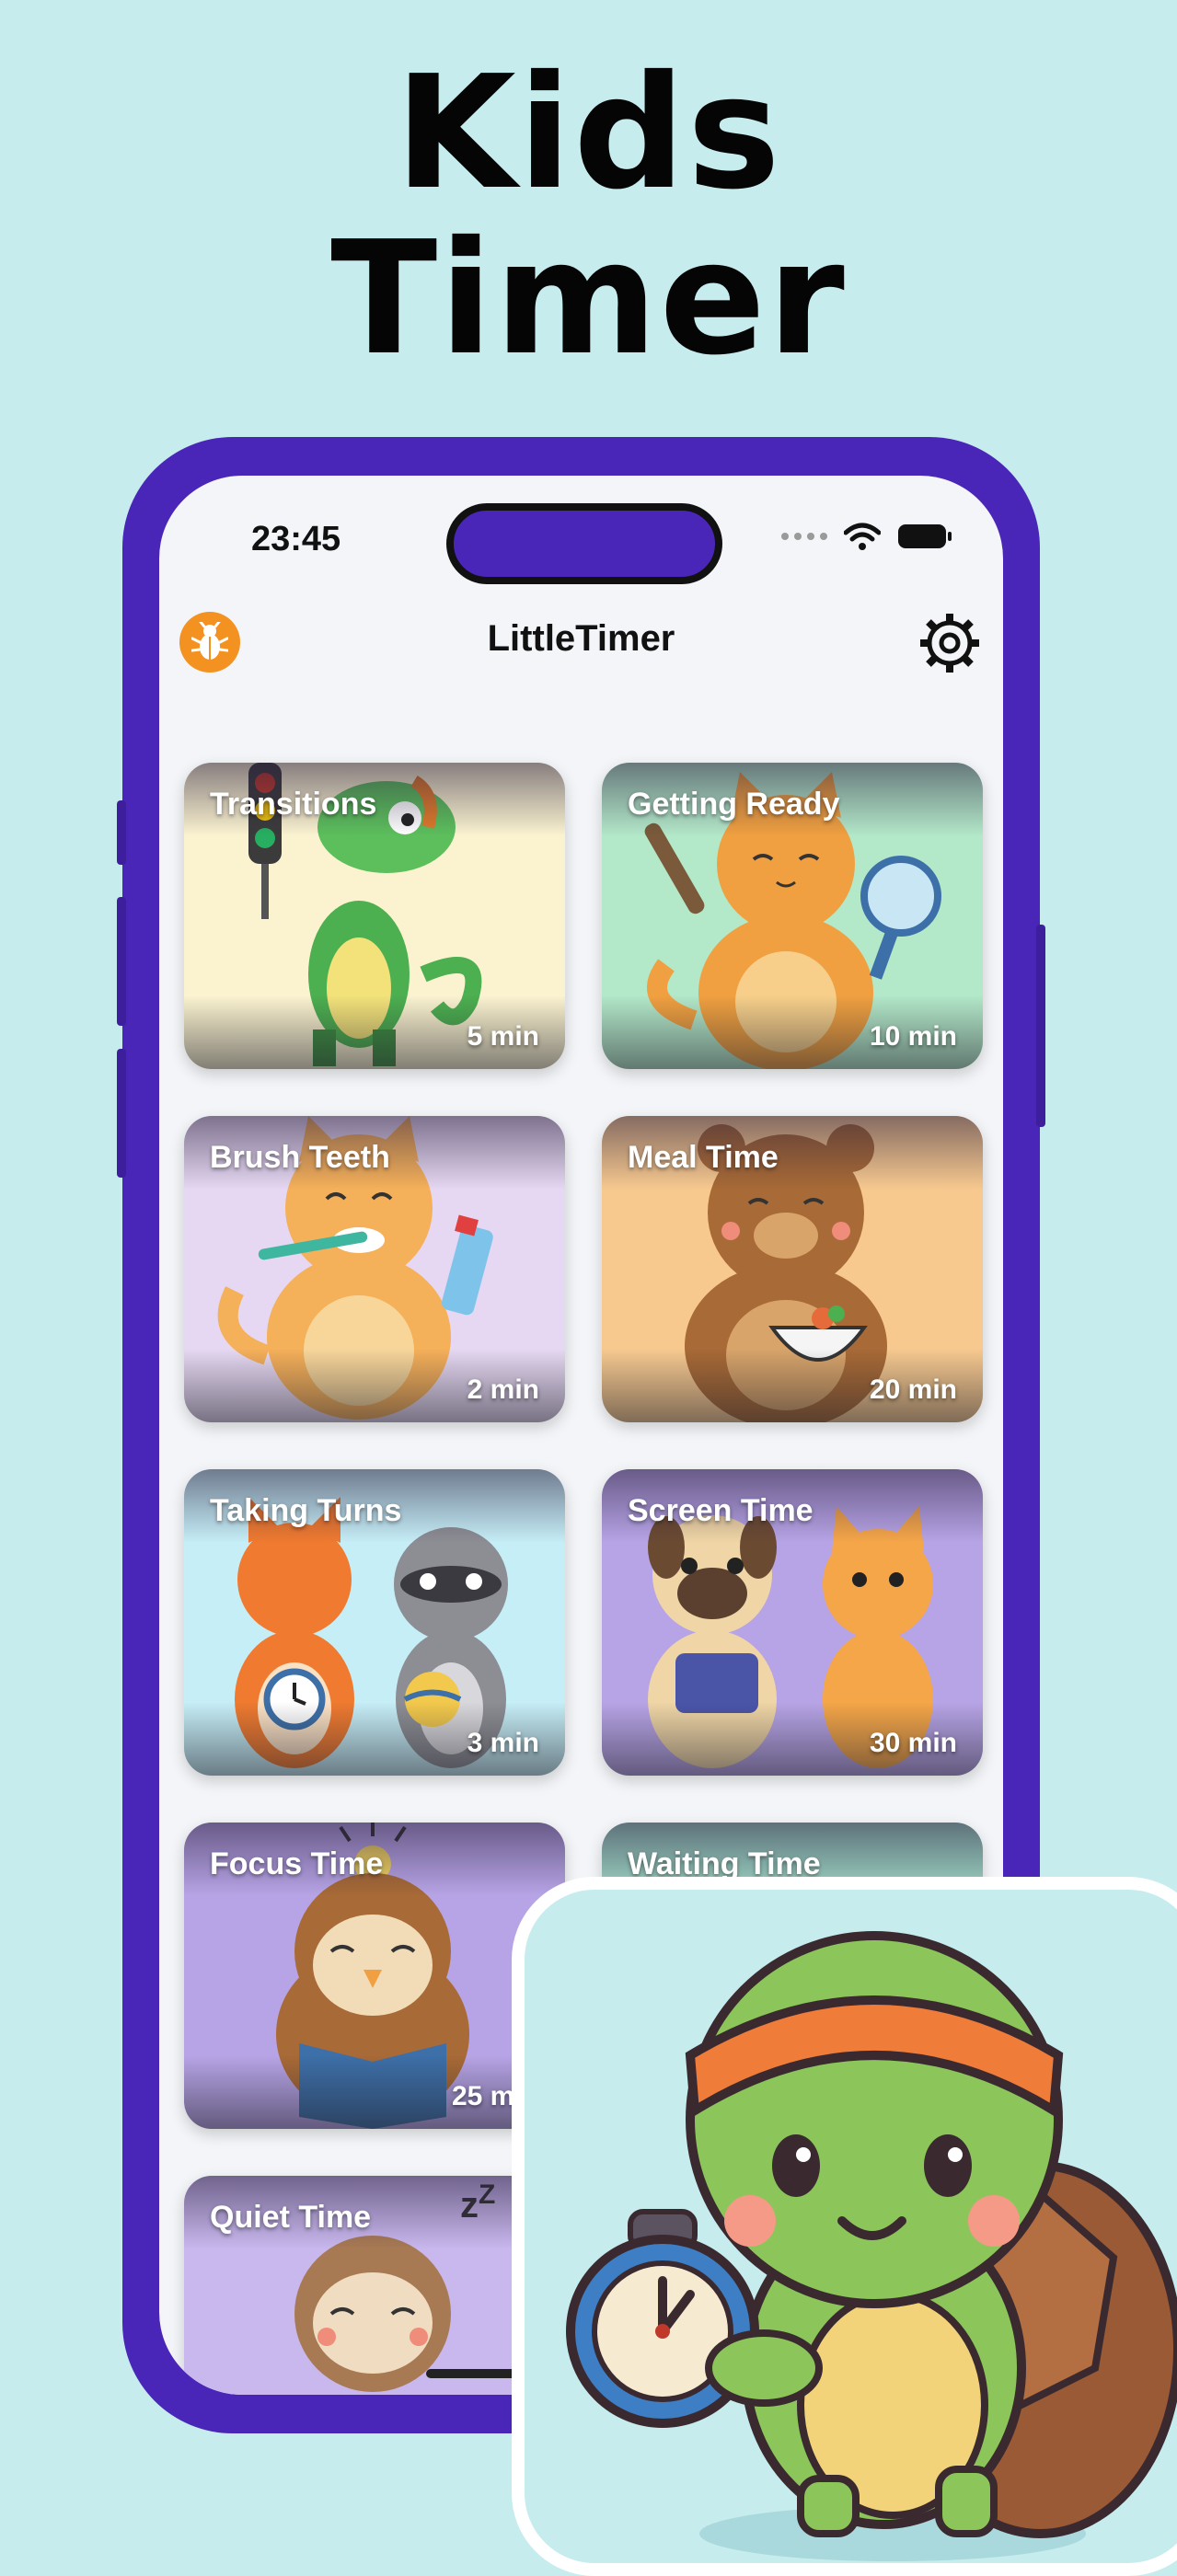 The width and height of the screenshot is (1177, 2576). Describe the element at coordinates (588, 133) in the screenshot. I see `headline-kids: Kids` at that location.